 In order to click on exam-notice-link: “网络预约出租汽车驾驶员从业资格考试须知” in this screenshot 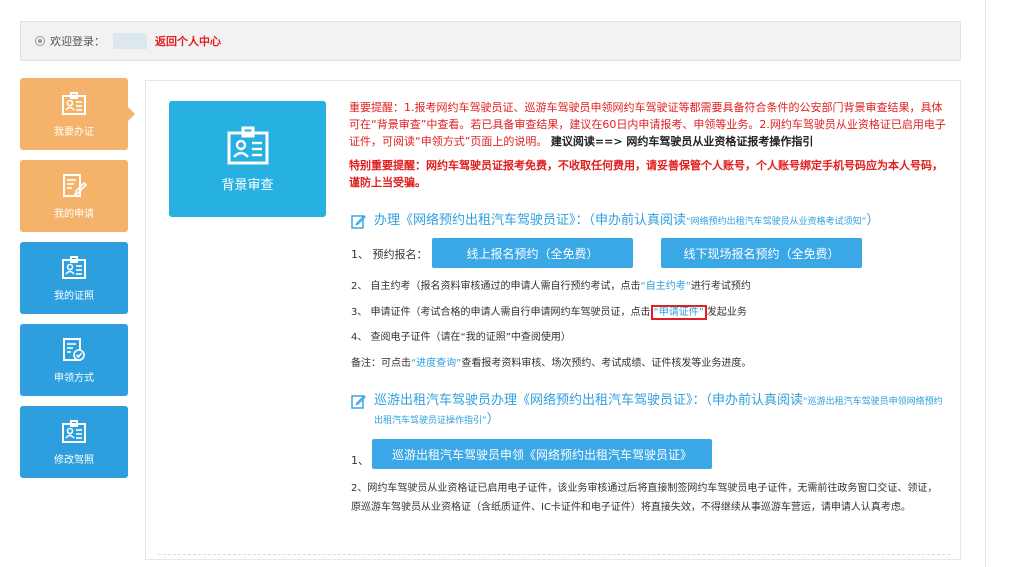, I will do `click(776, 222)`.